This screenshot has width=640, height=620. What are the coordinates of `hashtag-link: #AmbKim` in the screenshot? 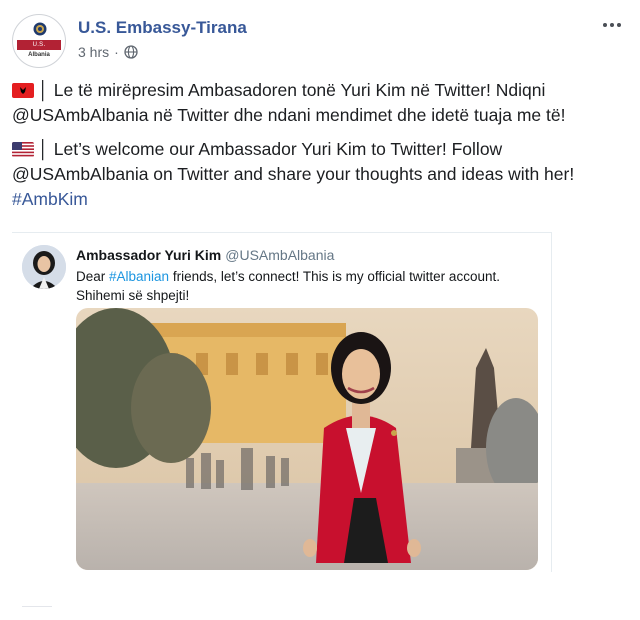 It's located at (50, 199).